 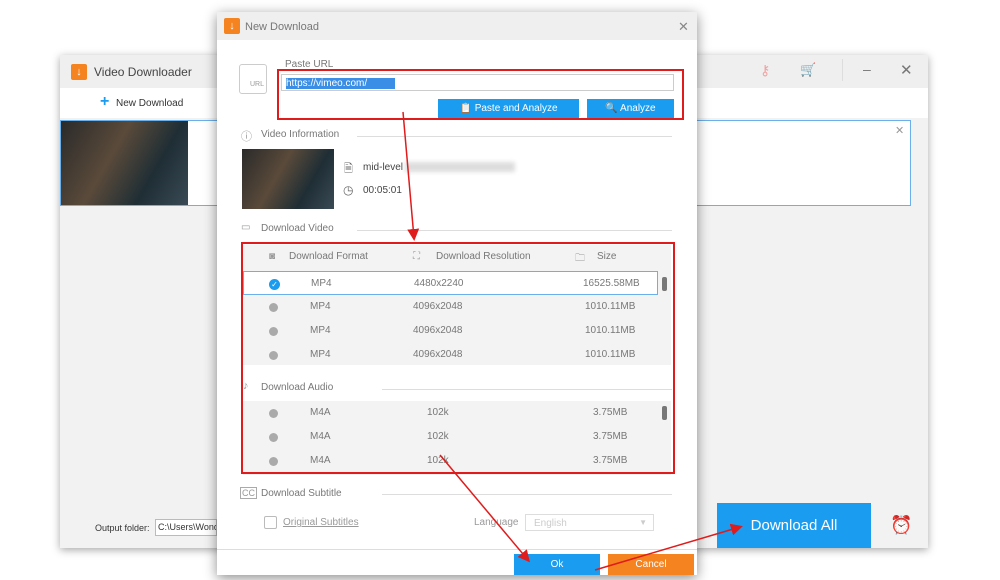 I want to click on arrow-url-to-formats, so click(x=411, y=176).